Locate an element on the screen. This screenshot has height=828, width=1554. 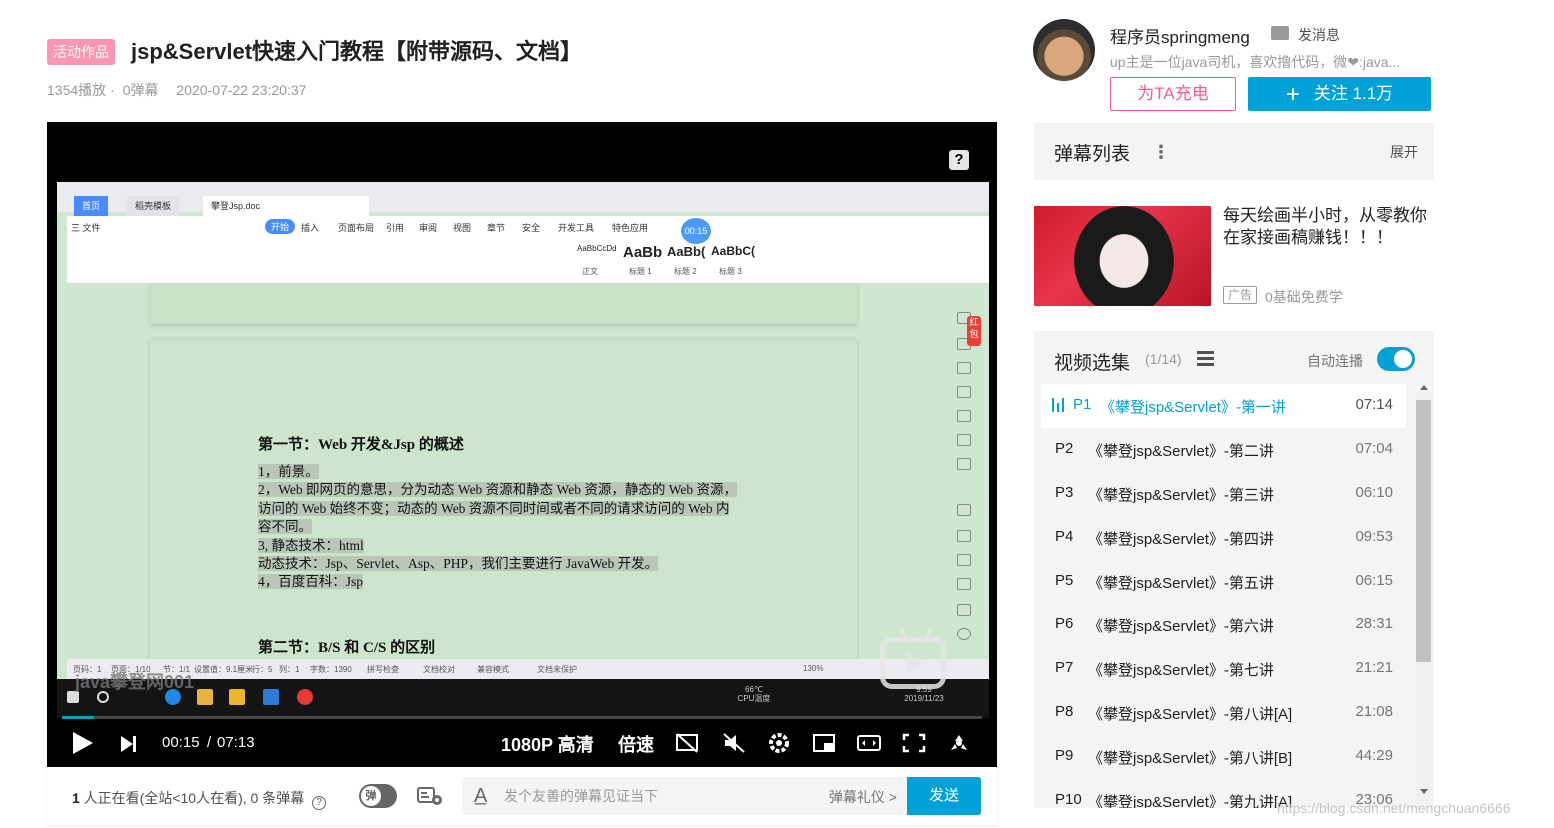
episode-item: P2 《攀登jsp&Servlet》-第二讲 07:04 is located at coordinates (1223, 450).